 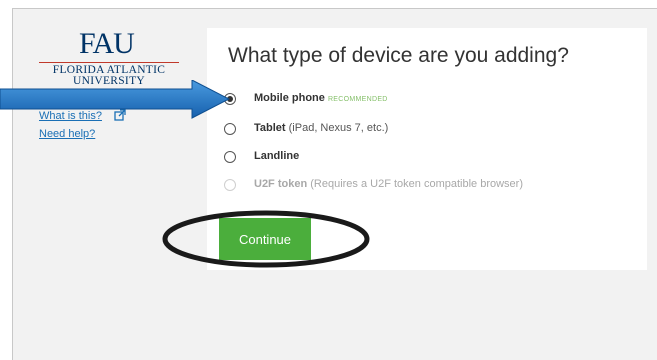 I want to click on page-title: What type of device are you adding?, so click(x=398, y=55).